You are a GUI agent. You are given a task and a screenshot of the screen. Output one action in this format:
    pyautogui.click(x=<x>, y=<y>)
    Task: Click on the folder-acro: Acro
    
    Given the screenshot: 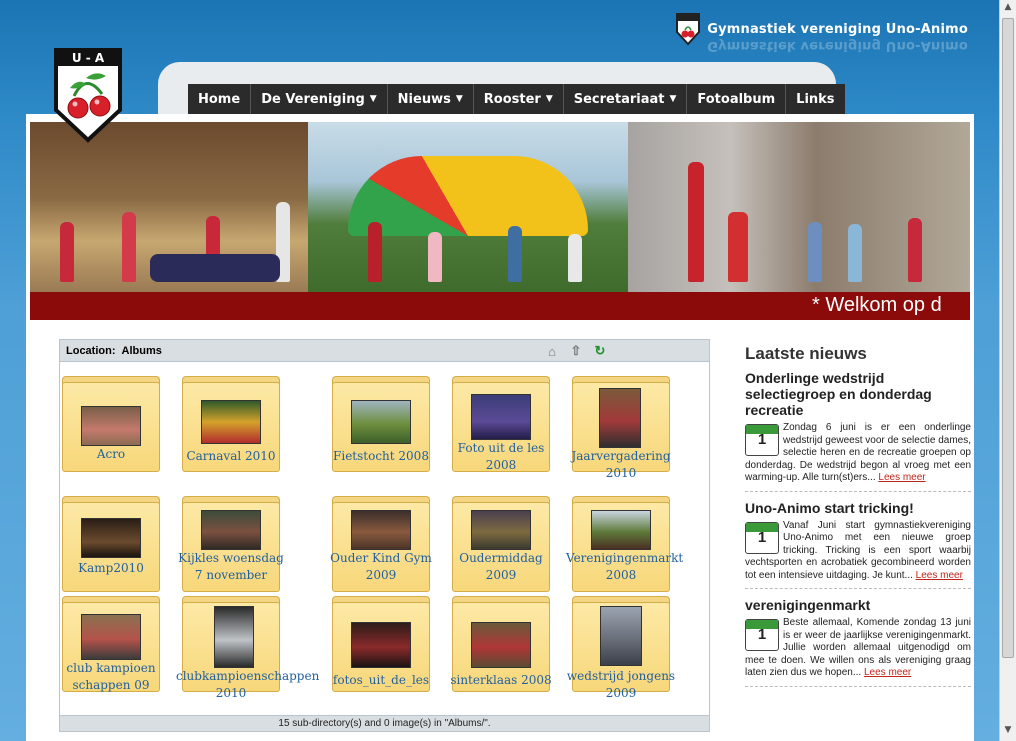 What is the action you would take?
    pyautogui.click(x=111, y=424)
    